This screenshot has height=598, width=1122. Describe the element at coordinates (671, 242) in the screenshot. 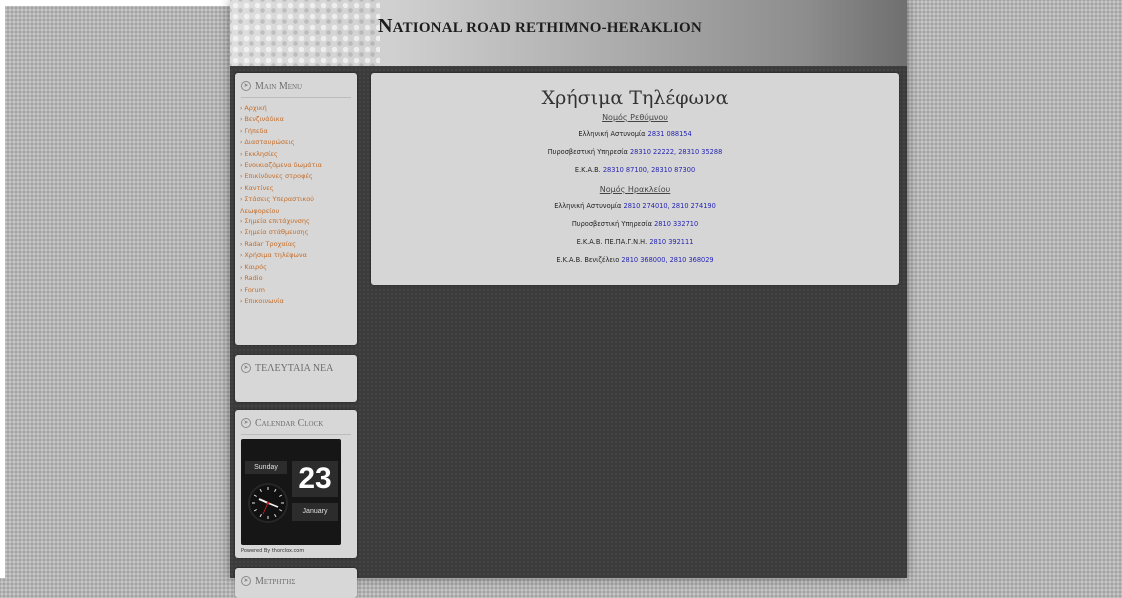

I see `phone-number-link: 2810 392111` at that location.